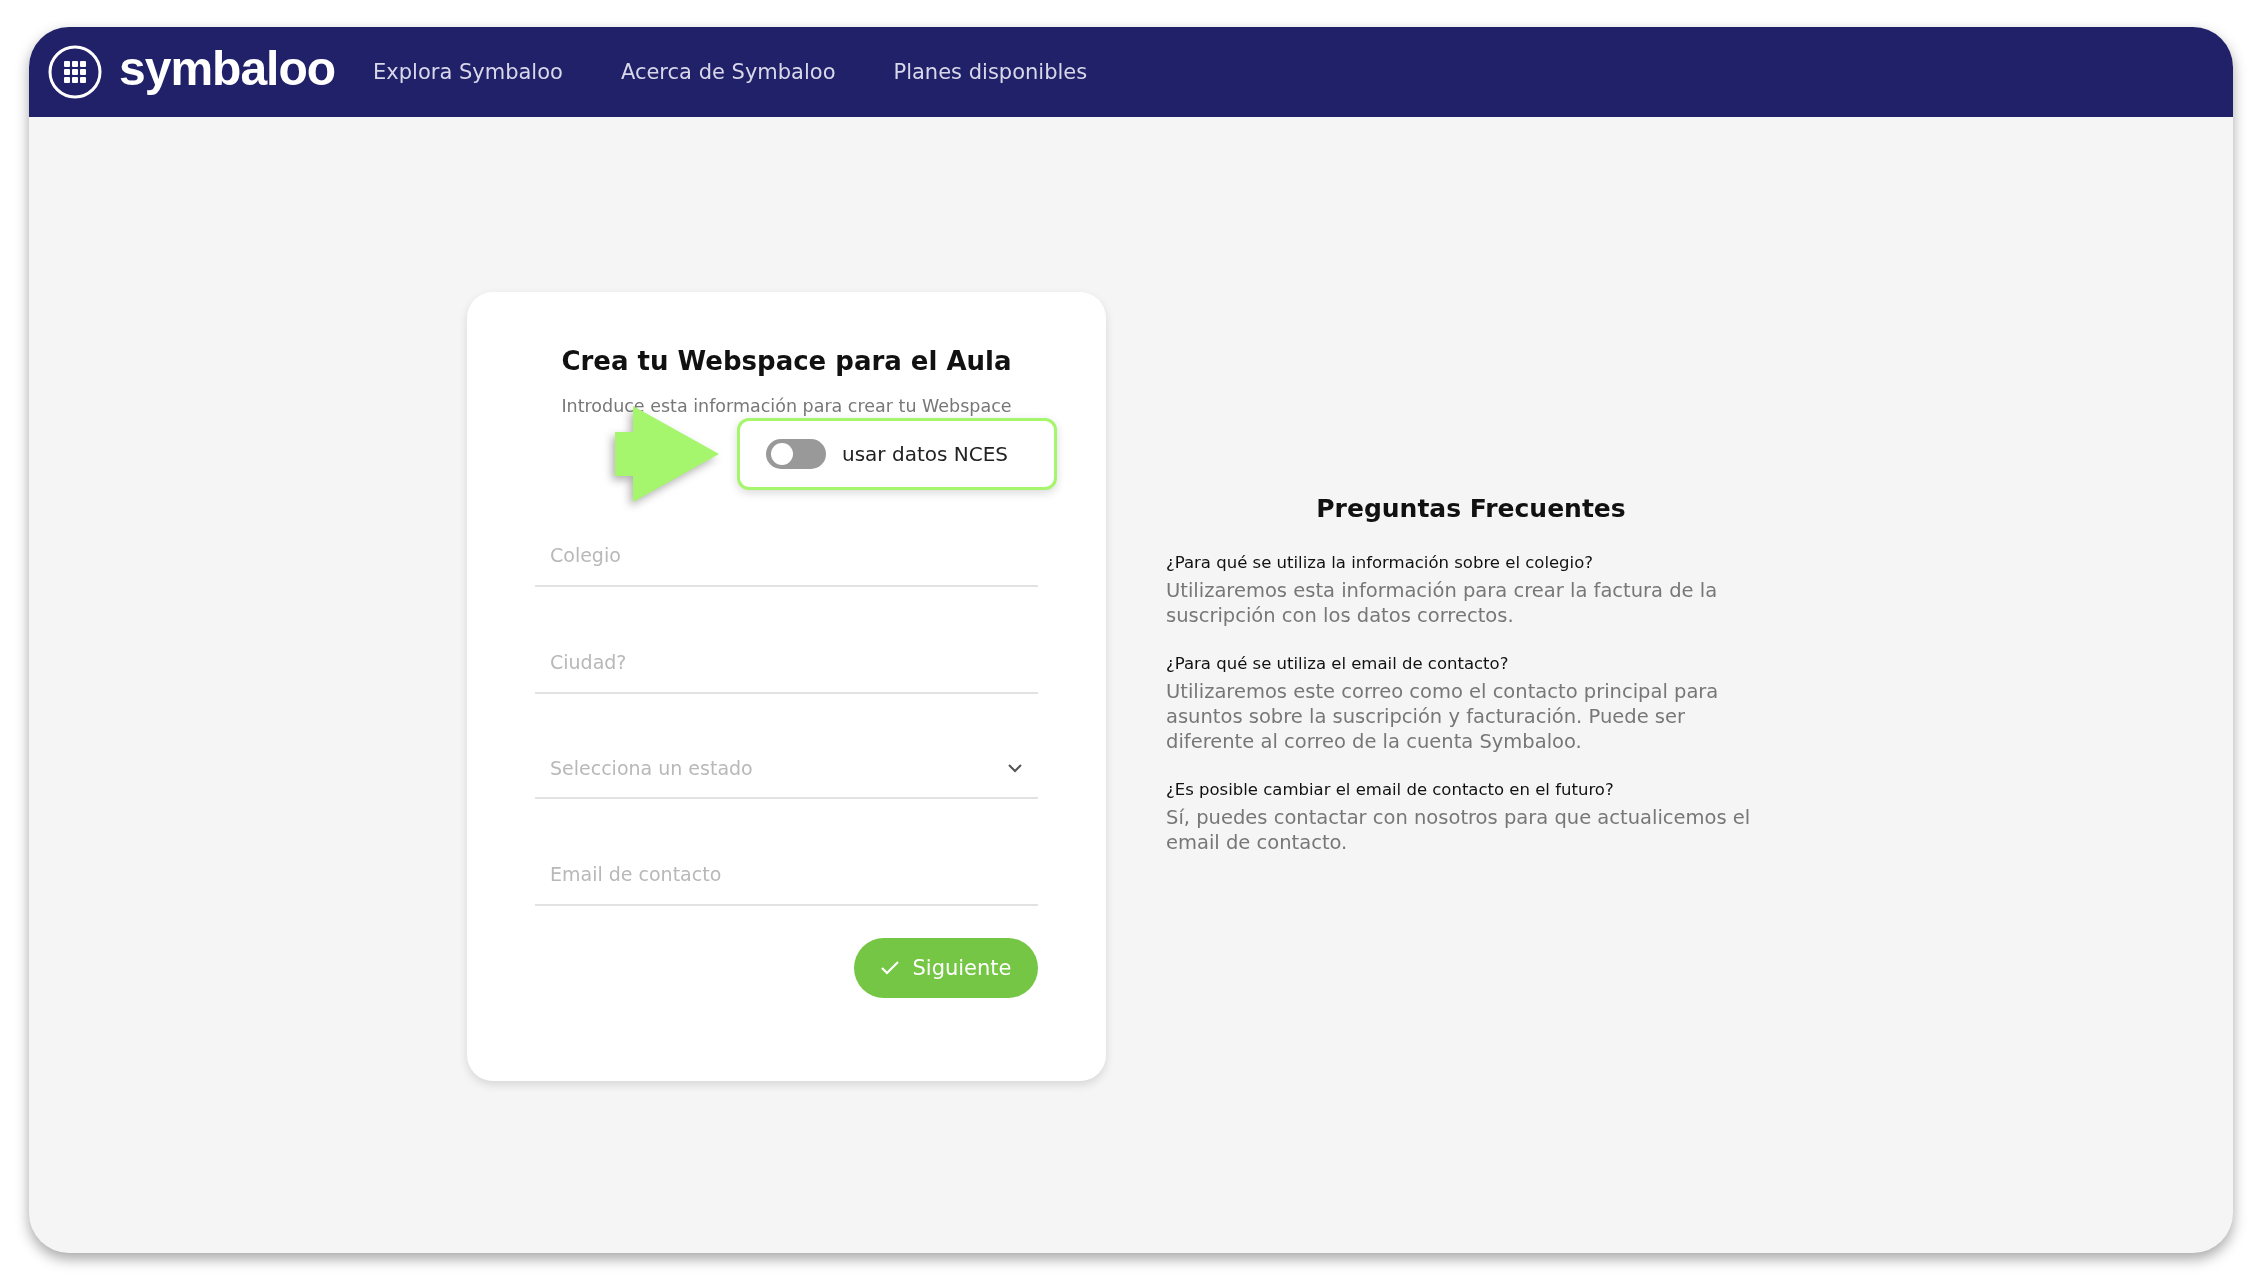 This screenshot has height=1288, width=2266. I want to click on chevron-down-icon, so click(1015, 768).